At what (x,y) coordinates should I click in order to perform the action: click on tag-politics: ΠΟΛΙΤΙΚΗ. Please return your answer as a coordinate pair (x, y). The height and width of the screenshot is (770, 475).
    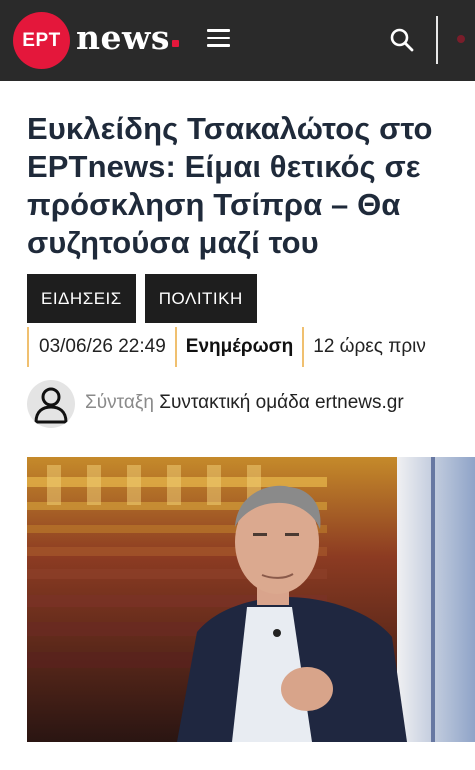
    Looking at the image, I should click on (200, 298).